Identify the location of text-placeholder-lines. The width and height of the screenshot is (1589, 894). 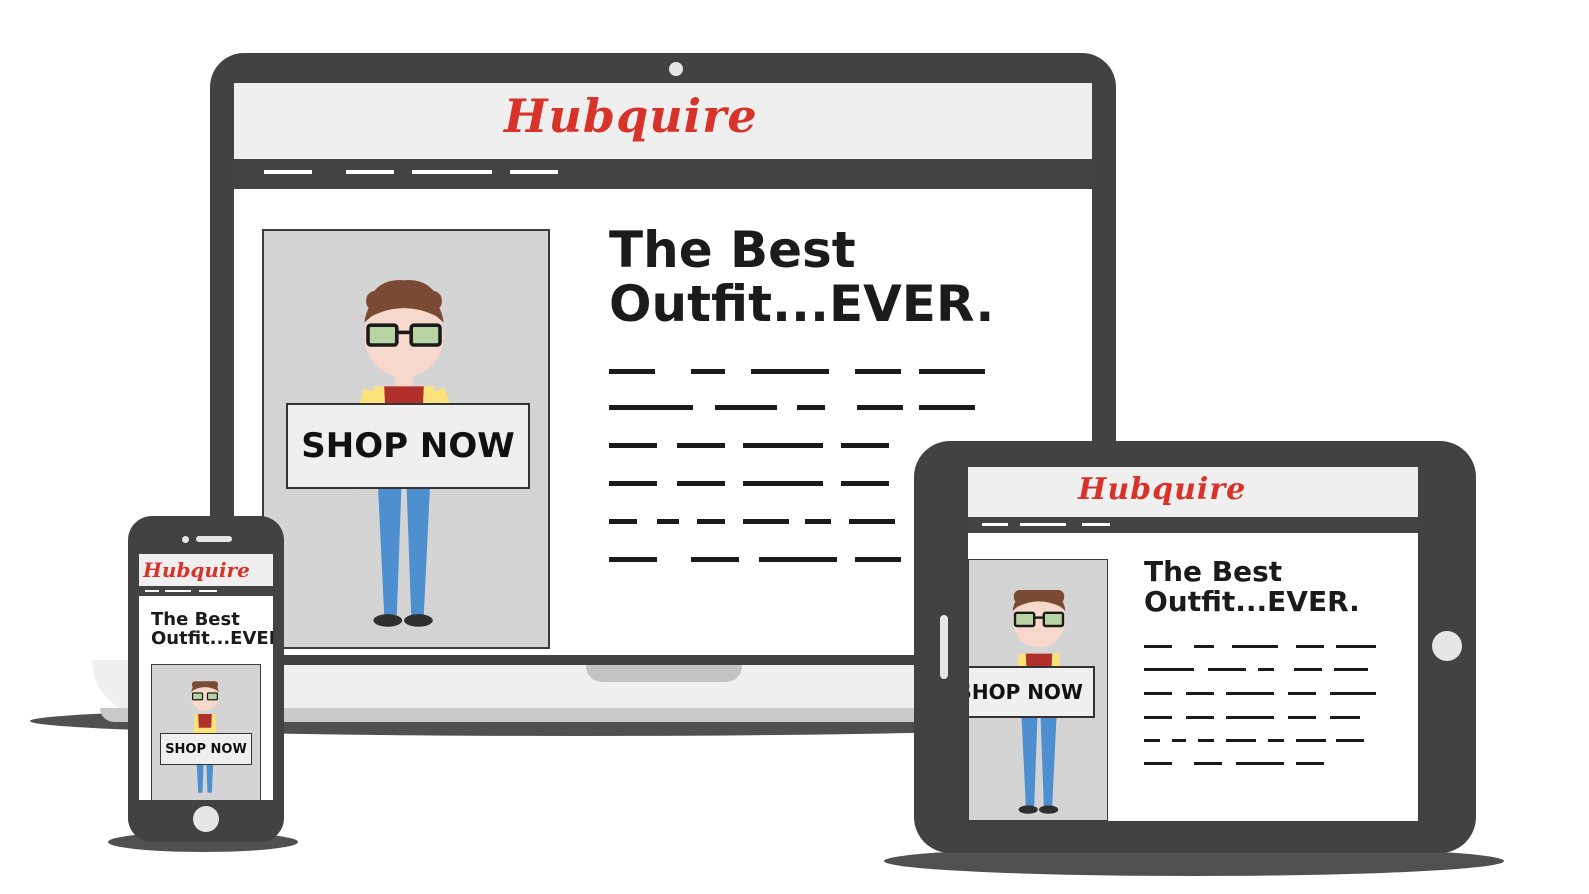
(1264, 710).